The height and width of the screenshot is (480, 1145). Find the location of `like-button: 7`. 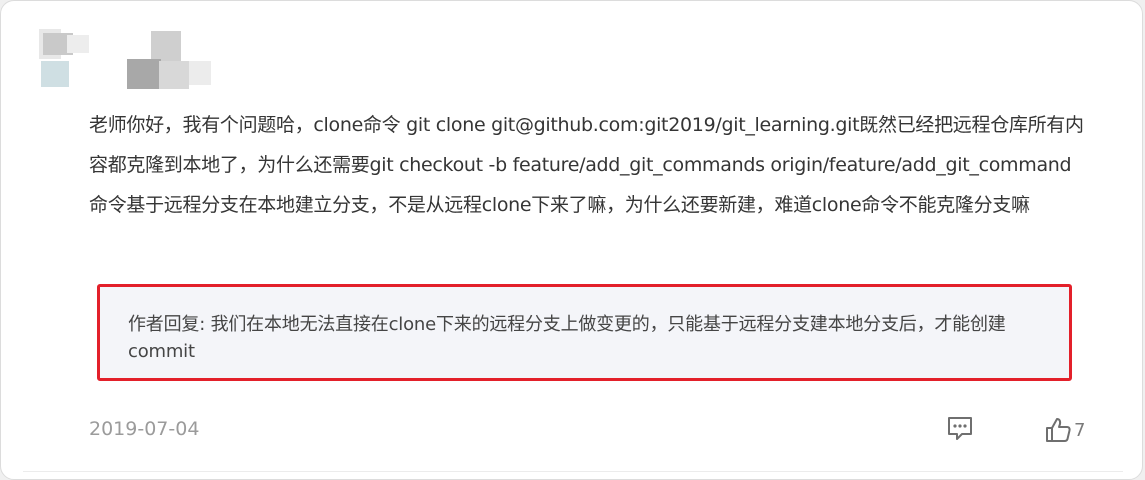

like-button: 7 is located at coordinates (1064, 430).